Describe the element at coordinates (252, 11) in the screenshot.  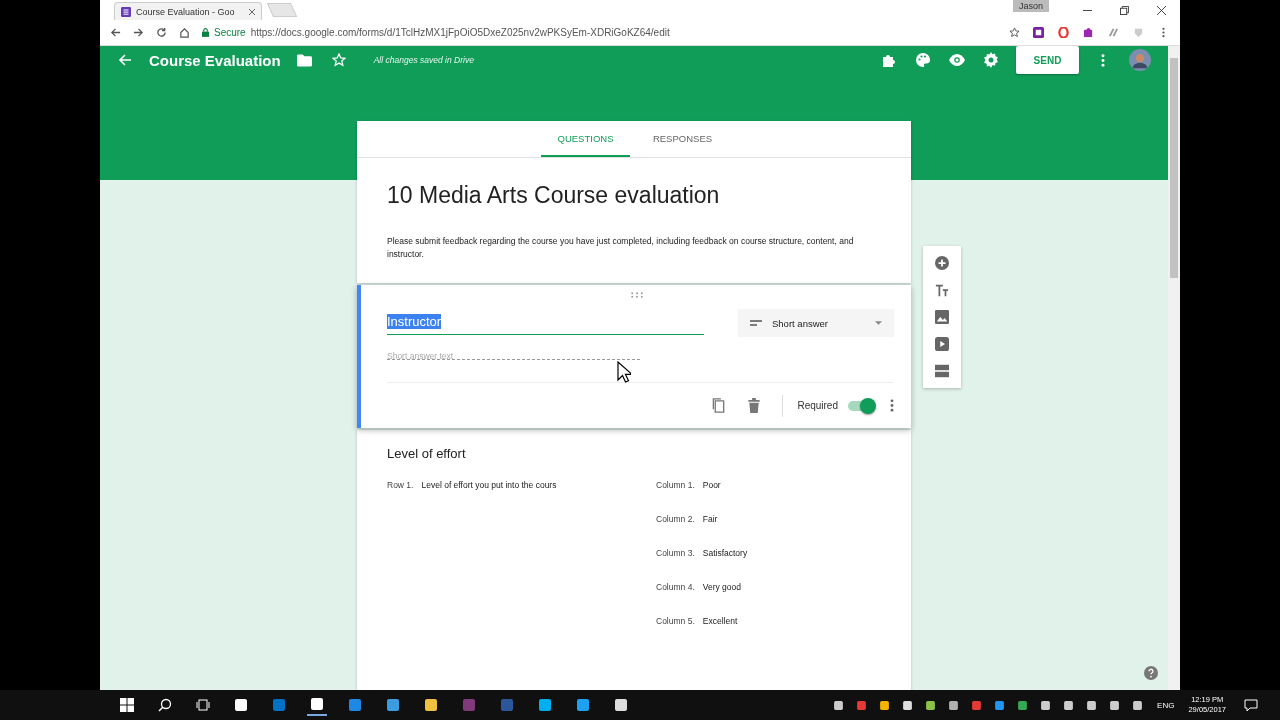
I see `close-tab-icon` at that location.